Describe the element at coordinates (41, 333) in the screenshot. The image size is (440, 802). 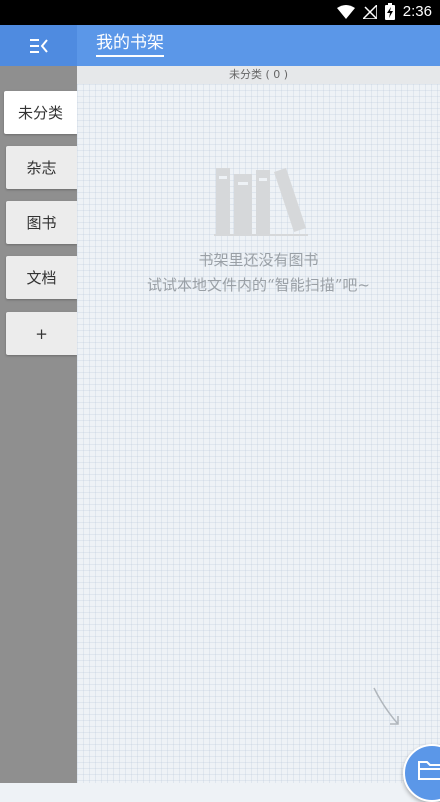
I see `add-category-button: +` at that location.